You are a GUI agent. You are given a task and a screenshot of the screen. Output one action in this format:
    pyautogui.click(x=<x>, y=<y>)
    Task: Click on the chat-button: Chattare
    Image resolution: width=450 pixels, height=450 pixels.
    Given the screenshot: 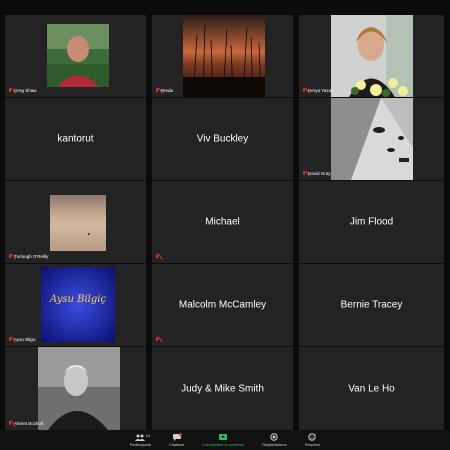 What is the action you would take?
    pyautogui.click(x=176, y=440)
    